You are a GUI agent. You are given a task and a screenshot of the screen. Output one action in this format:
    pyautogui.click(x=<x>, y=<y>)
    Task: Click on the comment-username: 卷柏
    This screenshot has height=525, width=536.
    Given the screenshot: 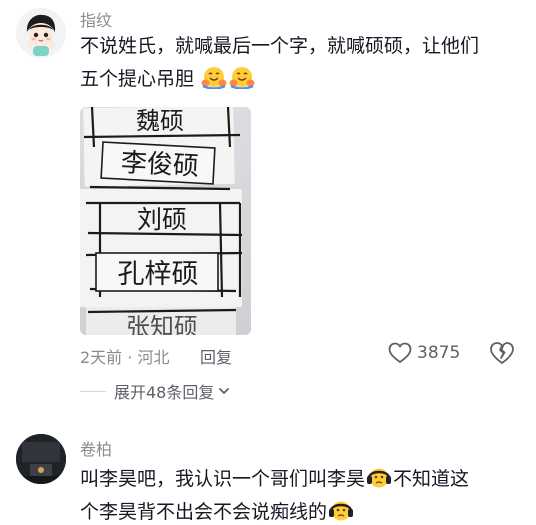 What is the action you would take?
    pyautogui.click(x=96, y=448)
    